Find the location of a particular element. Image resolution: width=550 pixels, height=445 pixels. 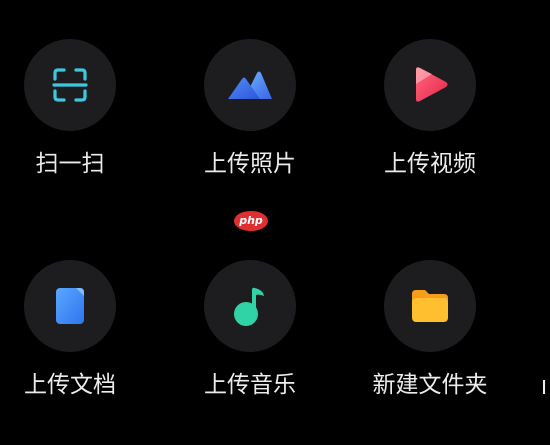

upload-photo-icon-circle is located at coordinates (250, 85).